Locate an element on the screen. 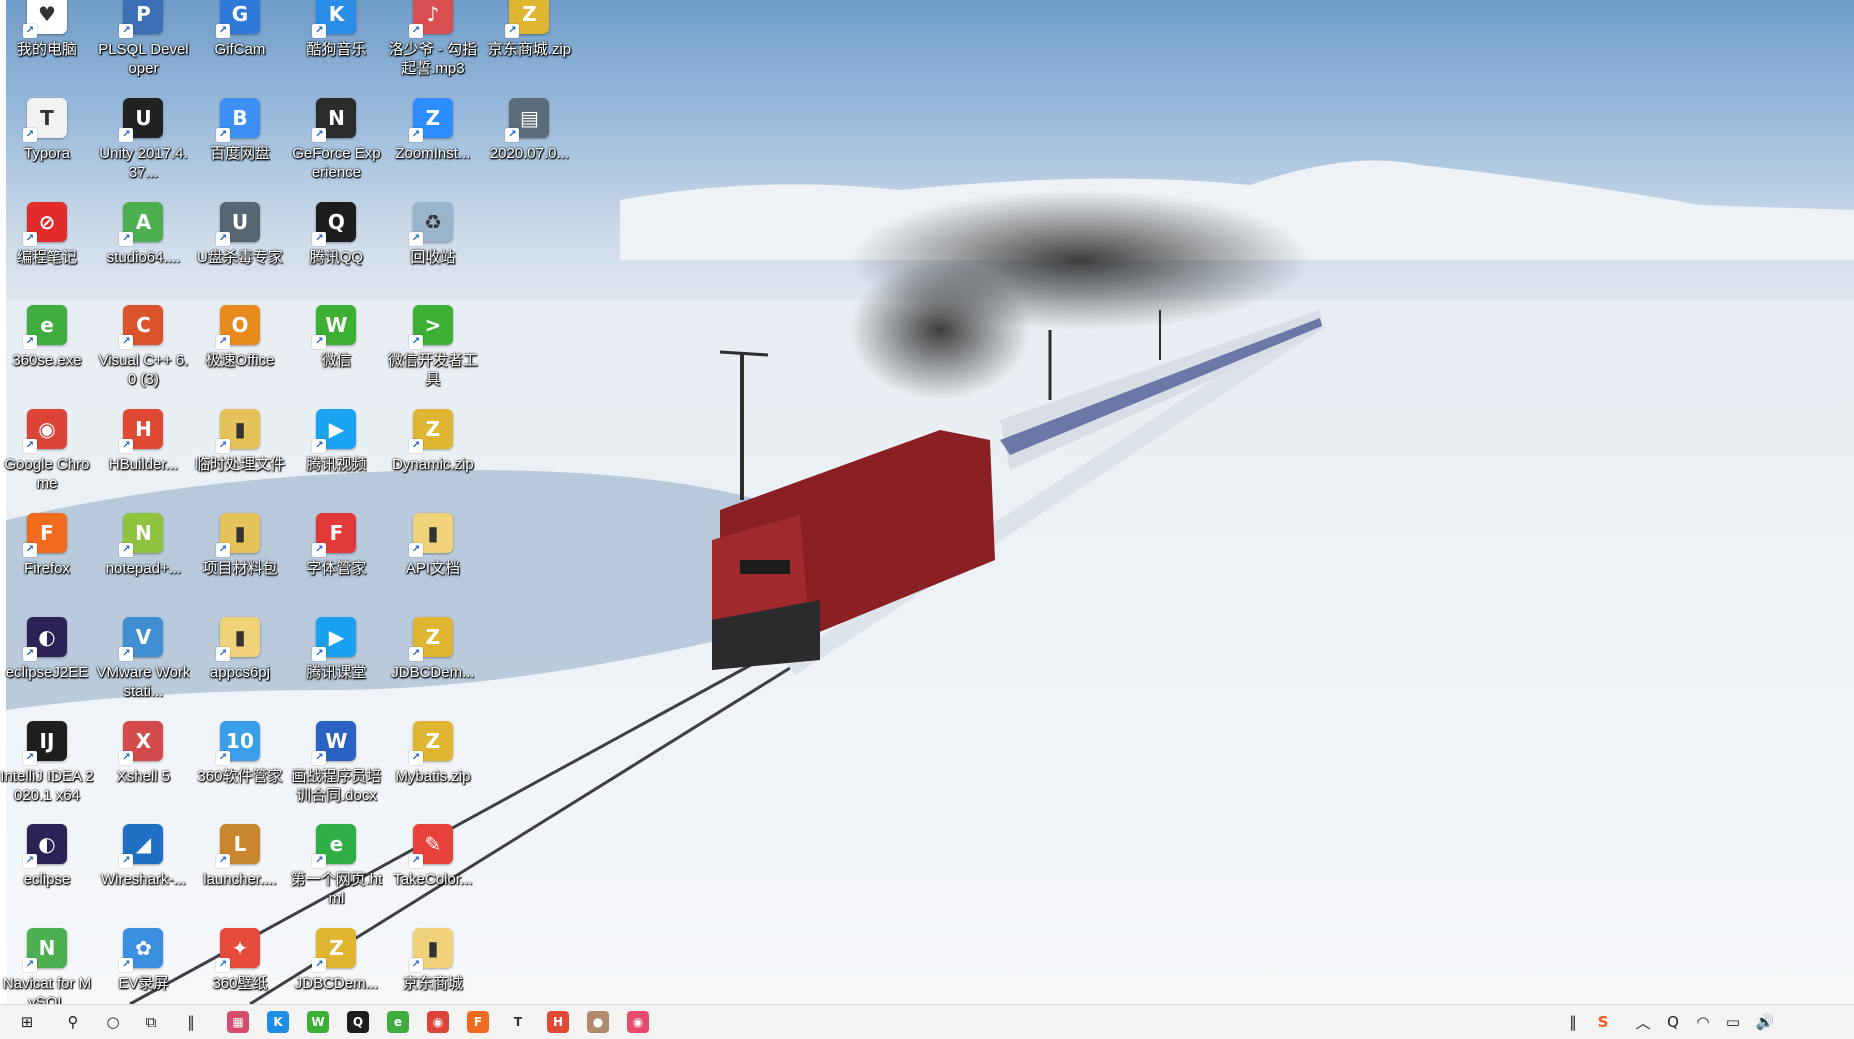 The height and width of the screenshot is (1039, 1854). tray-show-hidden: ︿ is located at coordinates (1643, 1022).